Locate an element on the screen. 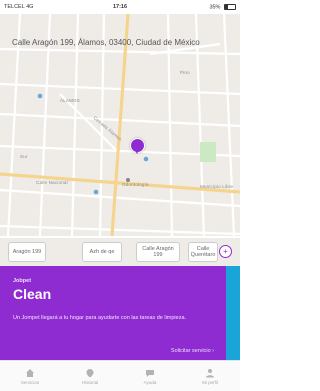  address-chip: Calle Aragón 199 is located at coordinates (158, 252).